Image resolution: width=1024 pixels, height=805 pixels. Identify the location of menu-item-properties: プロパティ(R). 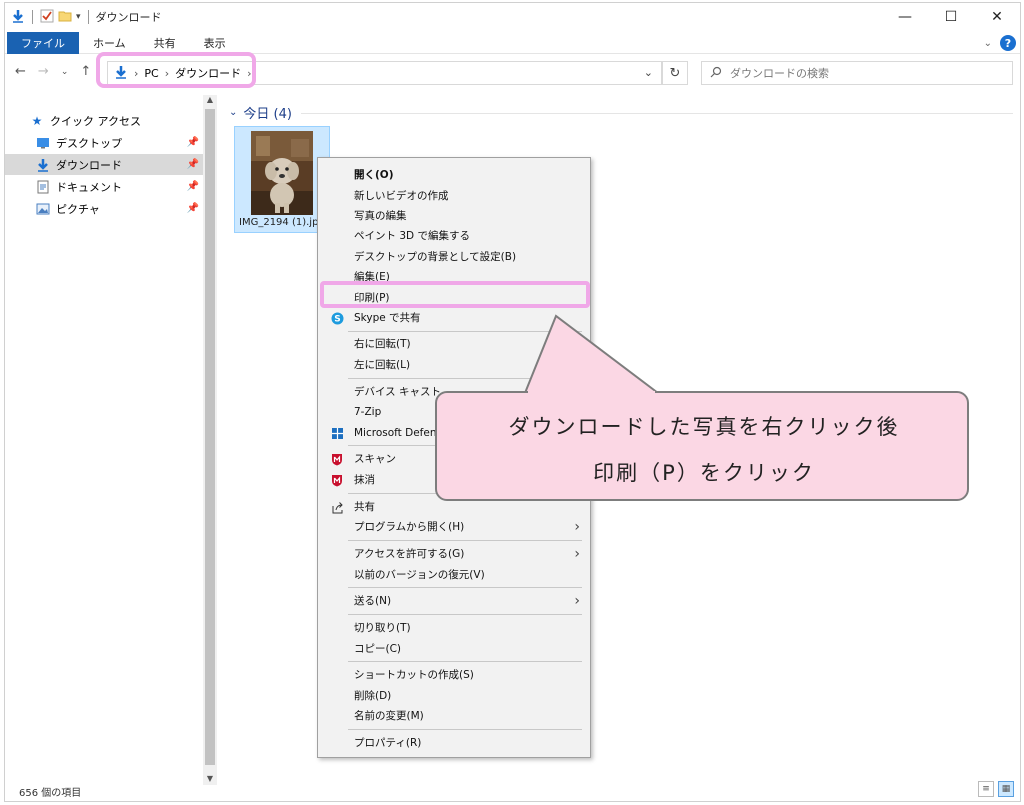
(454, 742).